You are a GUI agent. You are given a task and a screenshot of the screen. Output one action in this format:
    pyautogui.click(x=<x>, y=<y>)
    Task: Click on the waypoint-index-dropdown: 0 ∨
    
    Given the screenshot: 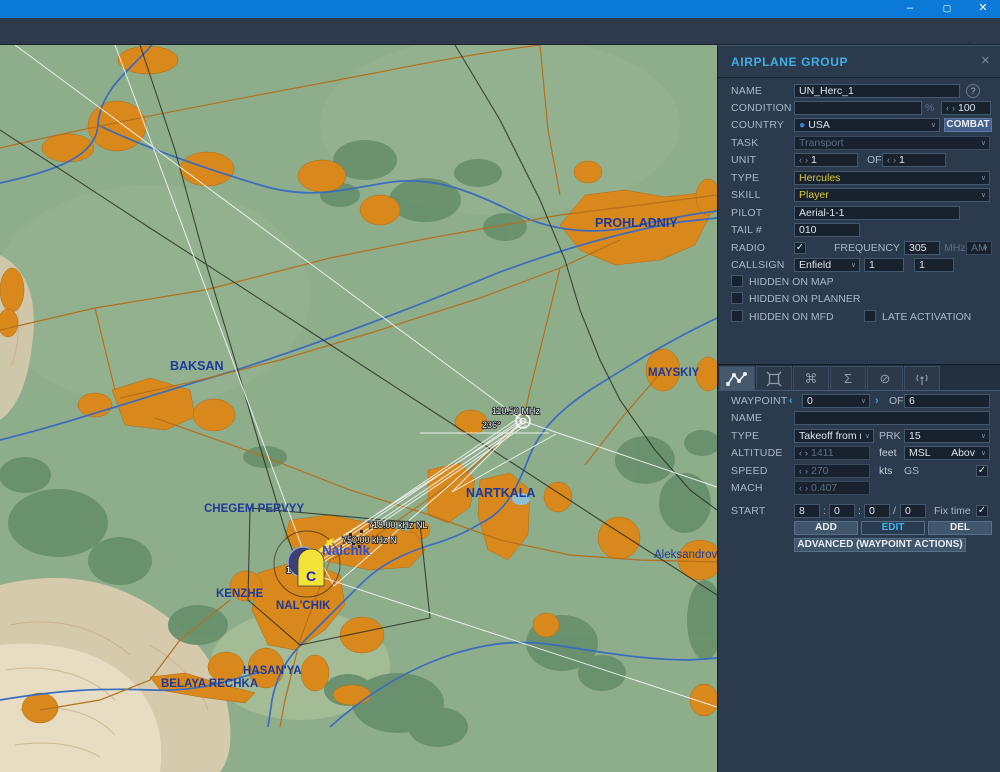 What is the action you would take?
    pyautogui.click(x=836, y=401)
    